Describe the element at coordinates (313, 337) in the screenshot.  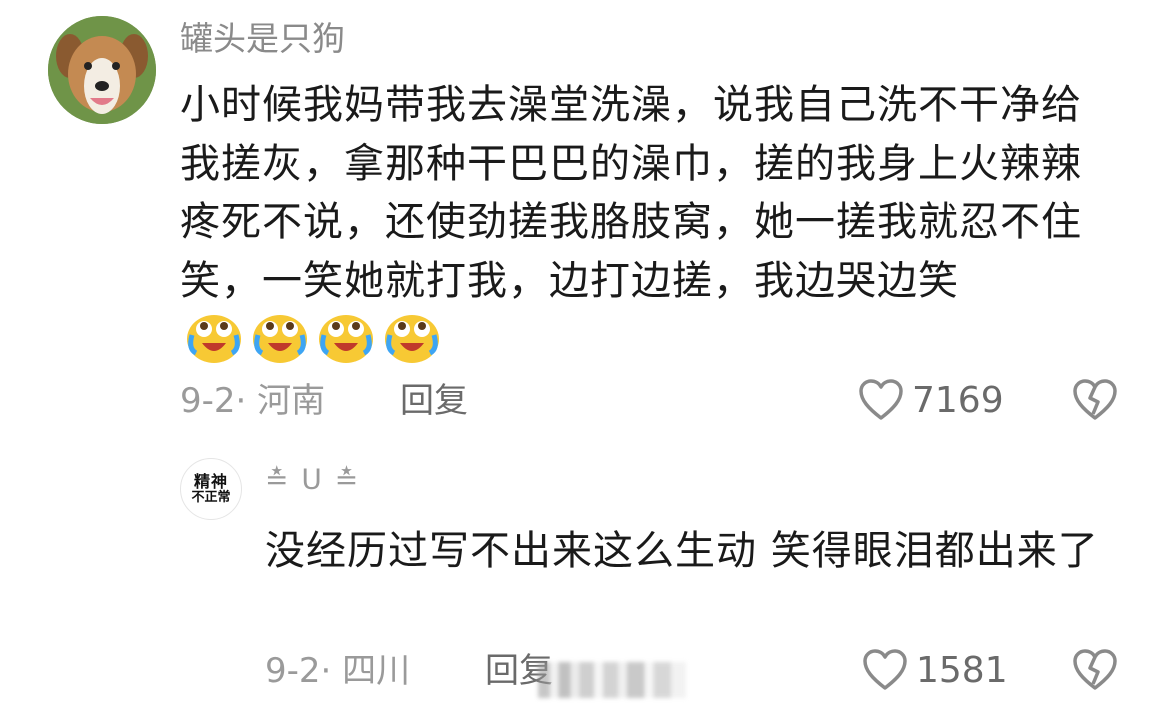
I see `emoji-group` at that location.